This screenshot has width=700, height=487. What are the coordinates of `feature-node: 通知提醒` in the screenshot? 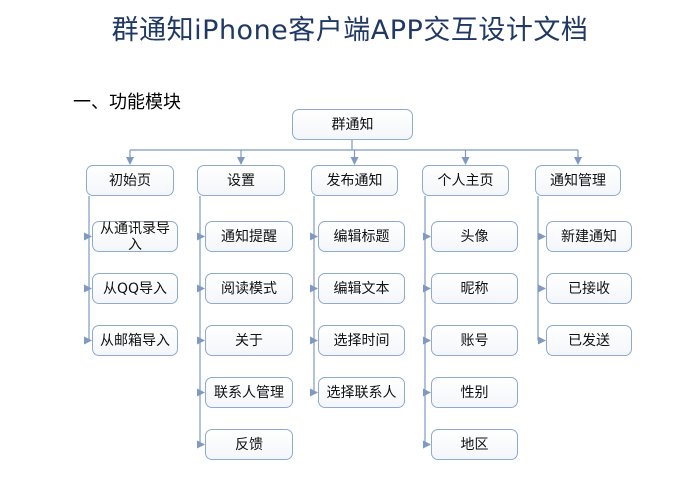 It's located at (249, 236).